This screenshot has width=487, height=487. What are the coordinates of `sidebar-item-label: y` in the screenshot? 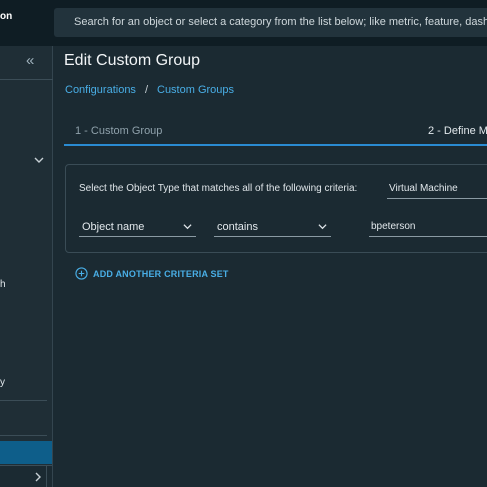 It's located at (2, 382).